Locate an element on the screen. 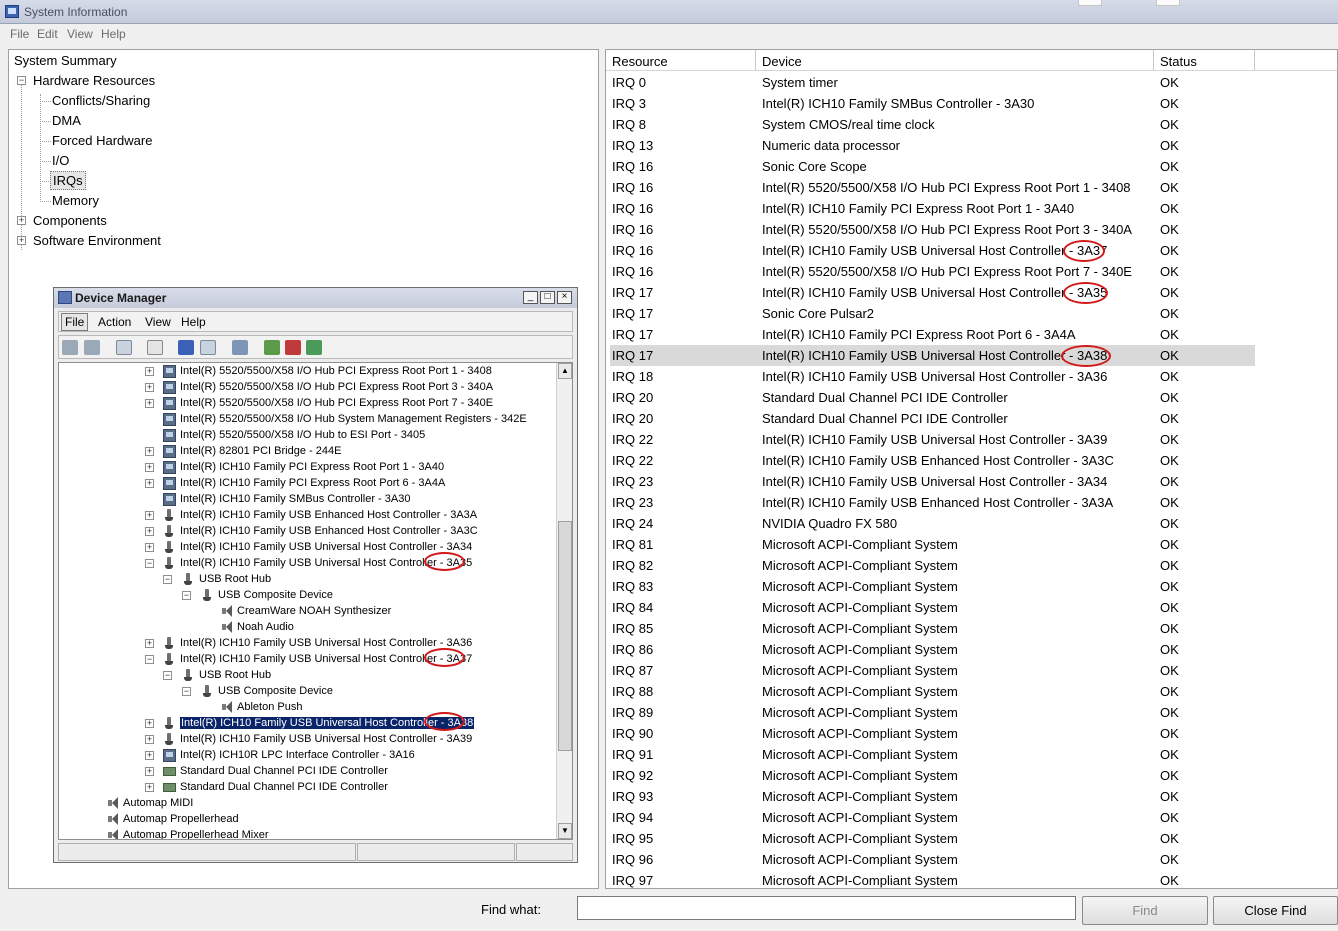 This screenshot has height=931, width=1338. table-row: IRQ 81 Microsoft ACPI-Compliant System OK is located at coordinates (971, 544).